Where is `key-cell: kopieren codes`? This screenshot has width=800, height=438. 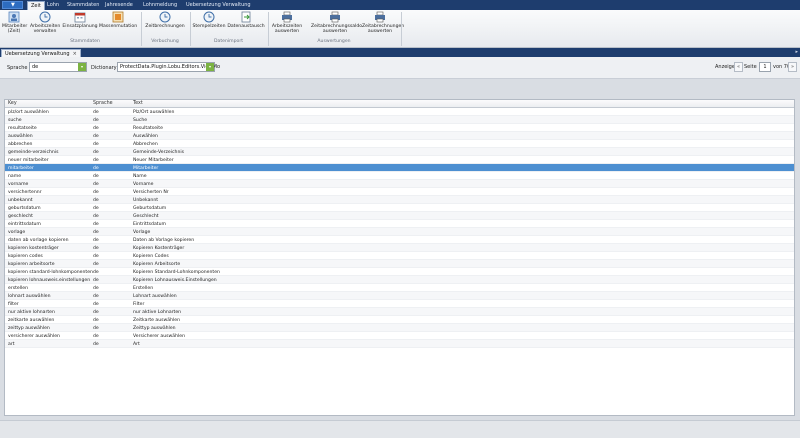
key-cell: kopieren codes is located at coordinates (25, 256).